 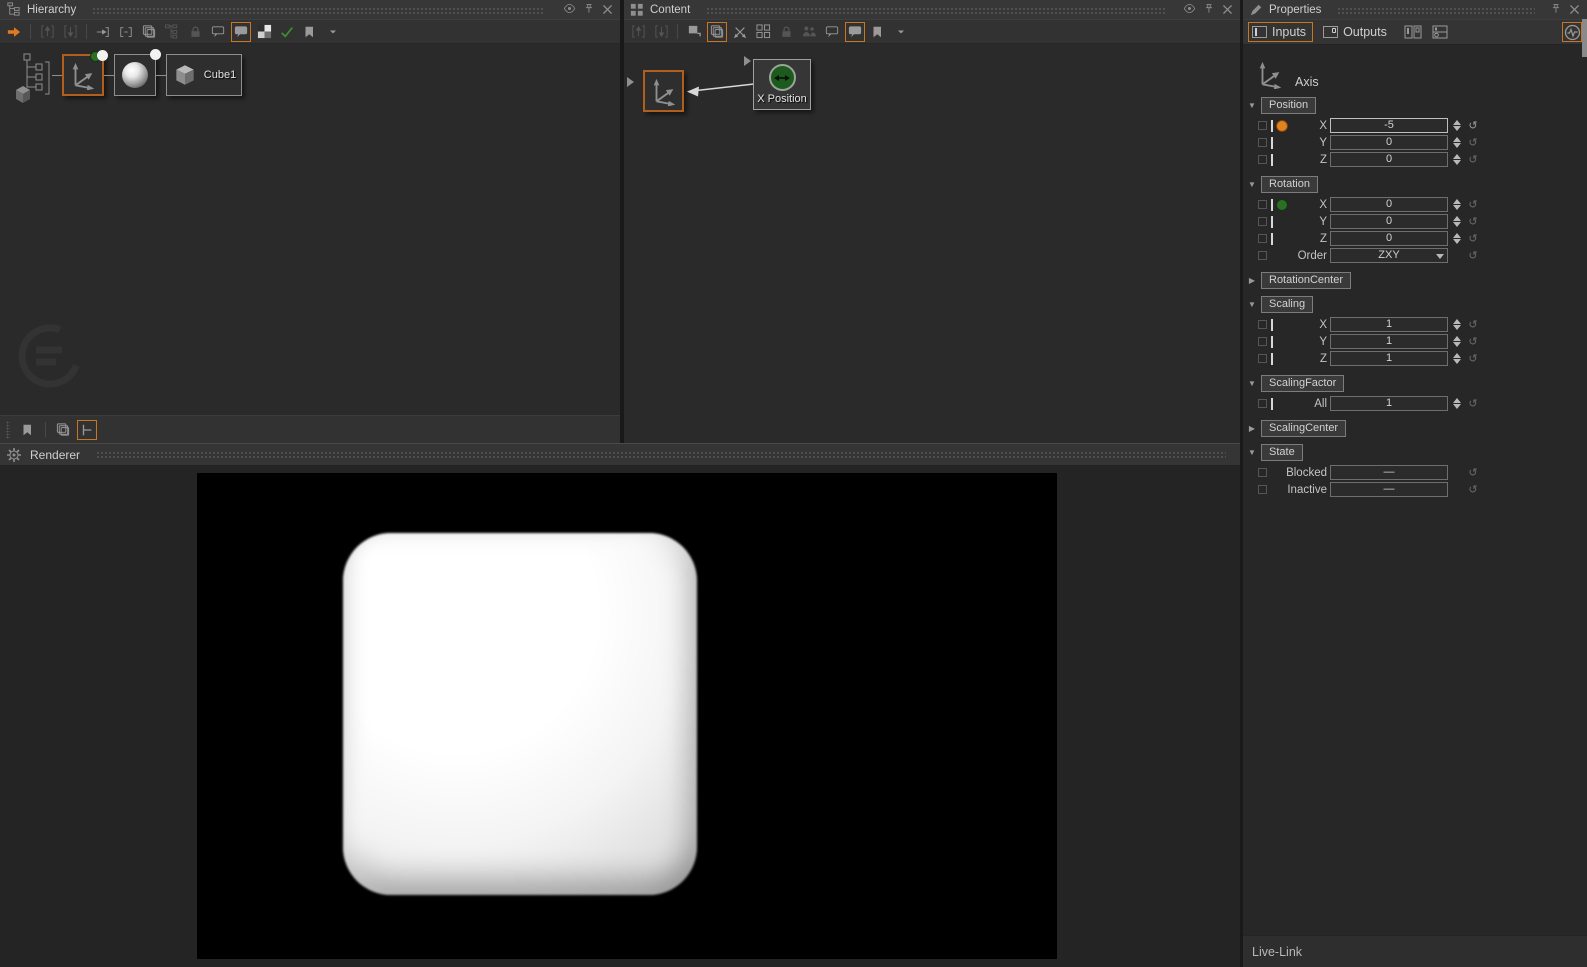 What do you see at coordinates (1389, 489) in the screenshot?
I see `value-field-inactive: —` at bounding box center [1389, 489].